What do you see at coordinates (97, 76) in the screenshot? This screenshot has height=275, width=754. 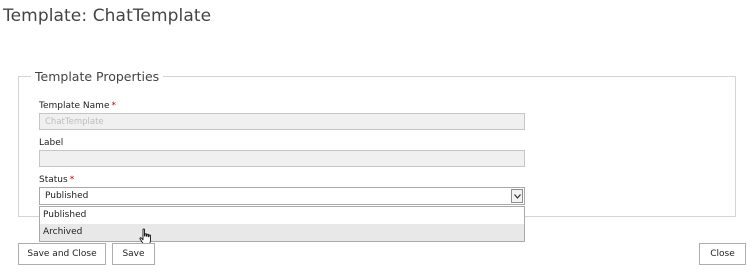 I see `section-legend: Template Properties` at bounding box center [97, 76].